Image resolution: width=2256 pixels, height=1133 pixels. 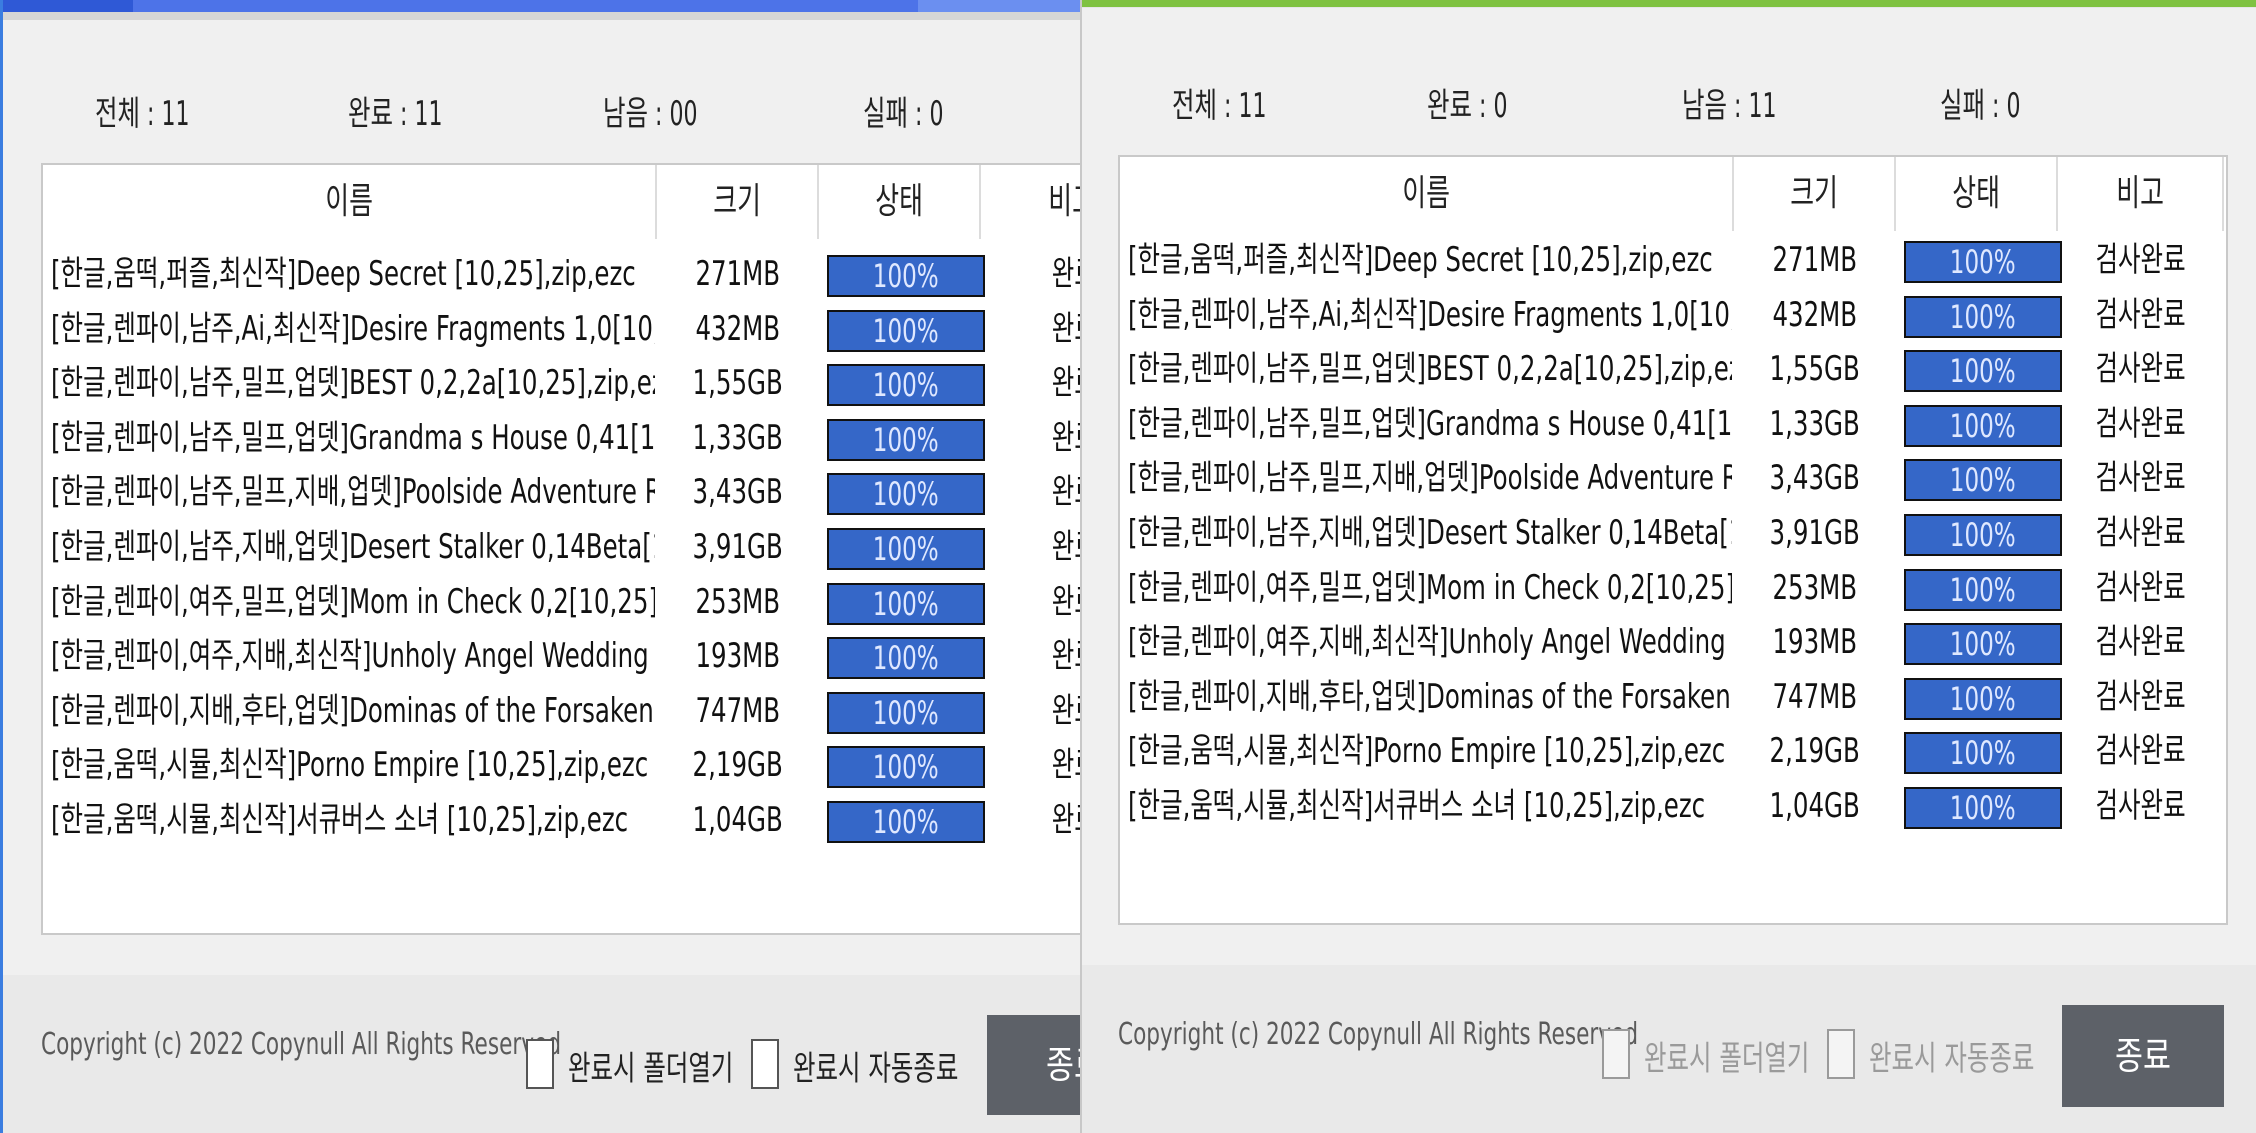 What do you see at coordinates (650, 114) in the screenshot?
I see `stat-remaining: 남음 : 00` at bounding box center [650, 114].